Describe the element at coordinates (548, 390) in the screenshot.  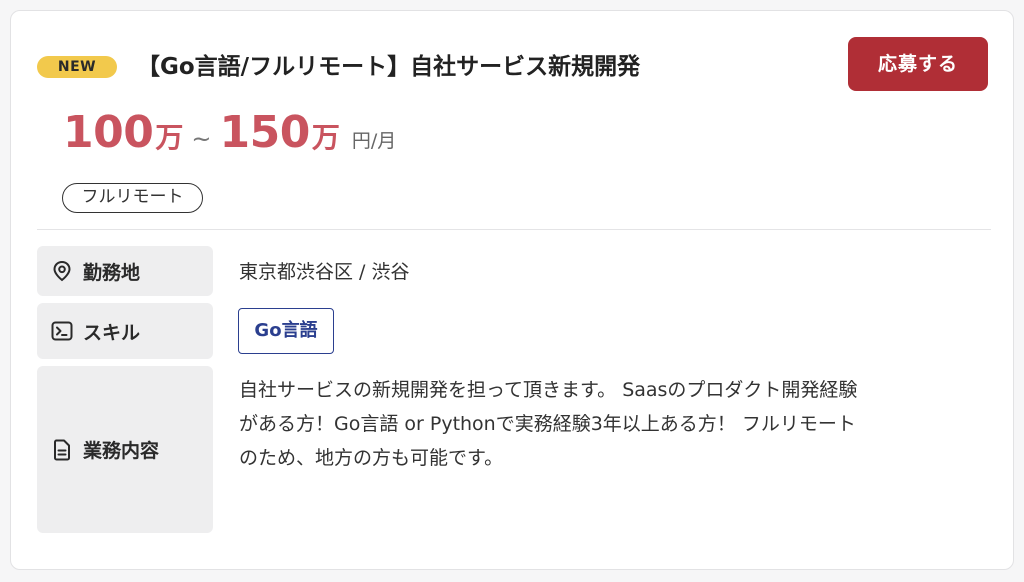
I see `description-line: 自社サービスの新規開発を担って頂きます。 Saasのプロダクト開発経験` at that location.